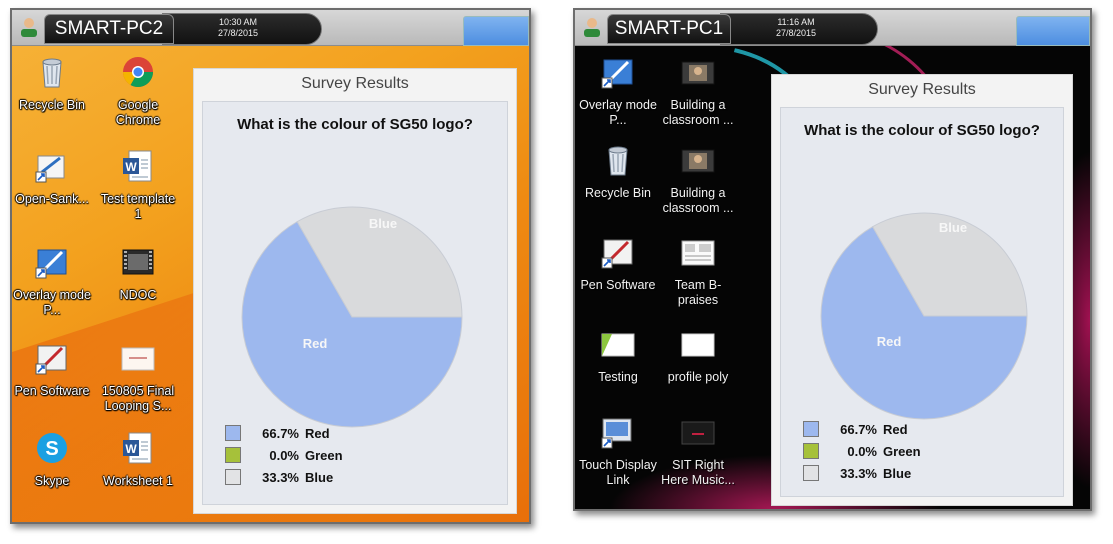  I want to click on desktop-icon-label: Skype, so click(52, 481).